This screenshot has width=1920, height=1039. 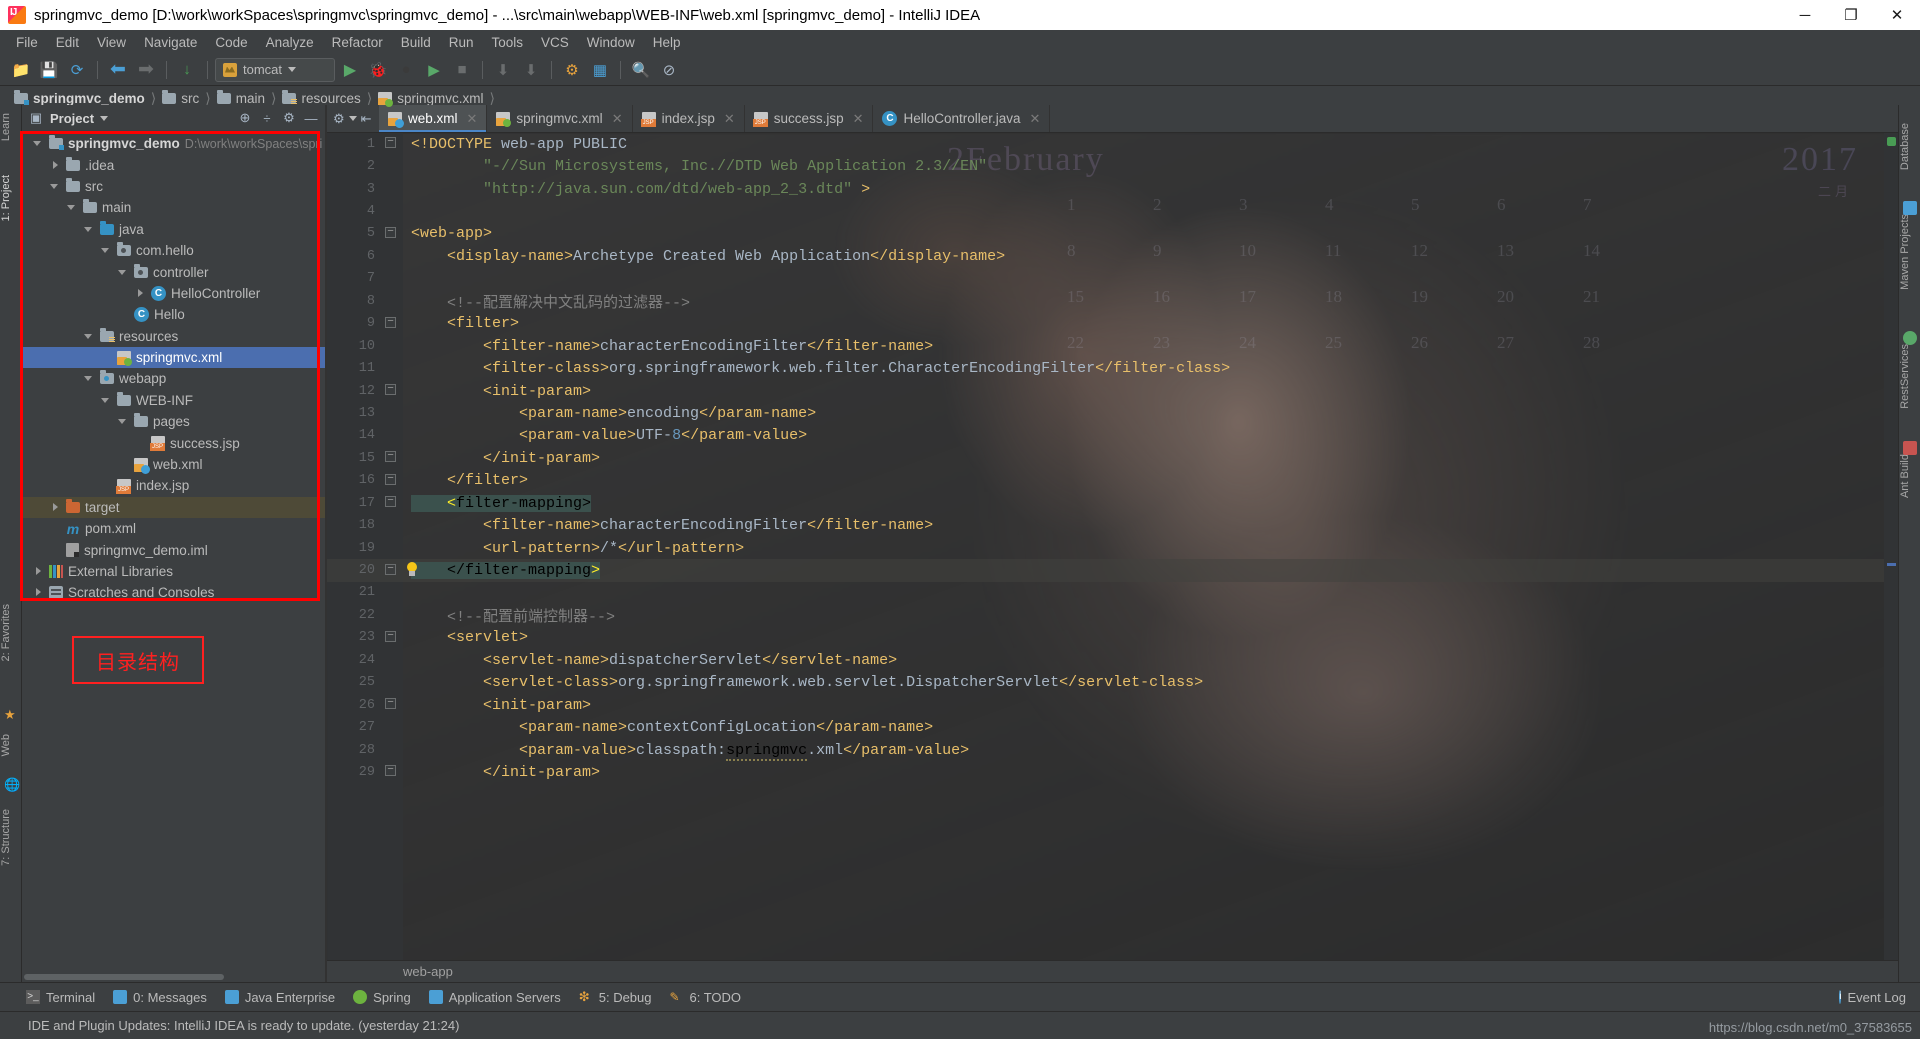 What do you see at coordinates (275, 69) in the screenshot?
I see `run-configuration-selector: tomcat` at bounding box center [275, 69].